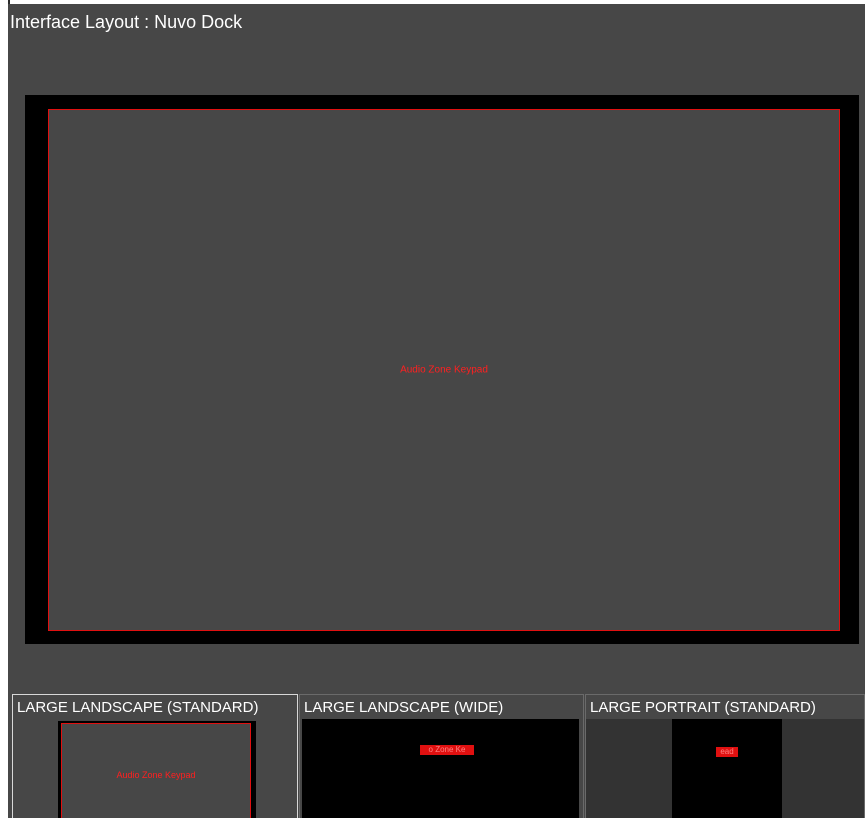 The height and width of the screenshot is (818, 865). I want to click on thumbnail-frame: ead, so click(727, 768).